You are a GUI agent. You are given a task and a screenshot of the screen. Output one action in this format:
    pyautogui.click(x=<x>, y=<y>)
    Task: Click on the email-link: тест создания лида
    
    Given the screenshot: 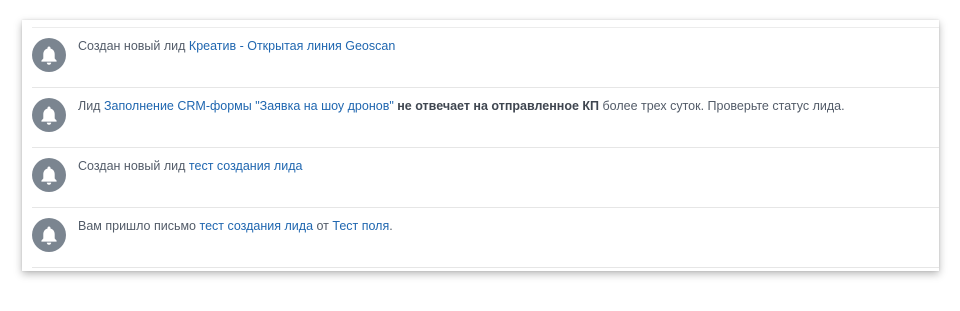 What is the action you would take?
    pyautogui.click(x=256, y=226)
    